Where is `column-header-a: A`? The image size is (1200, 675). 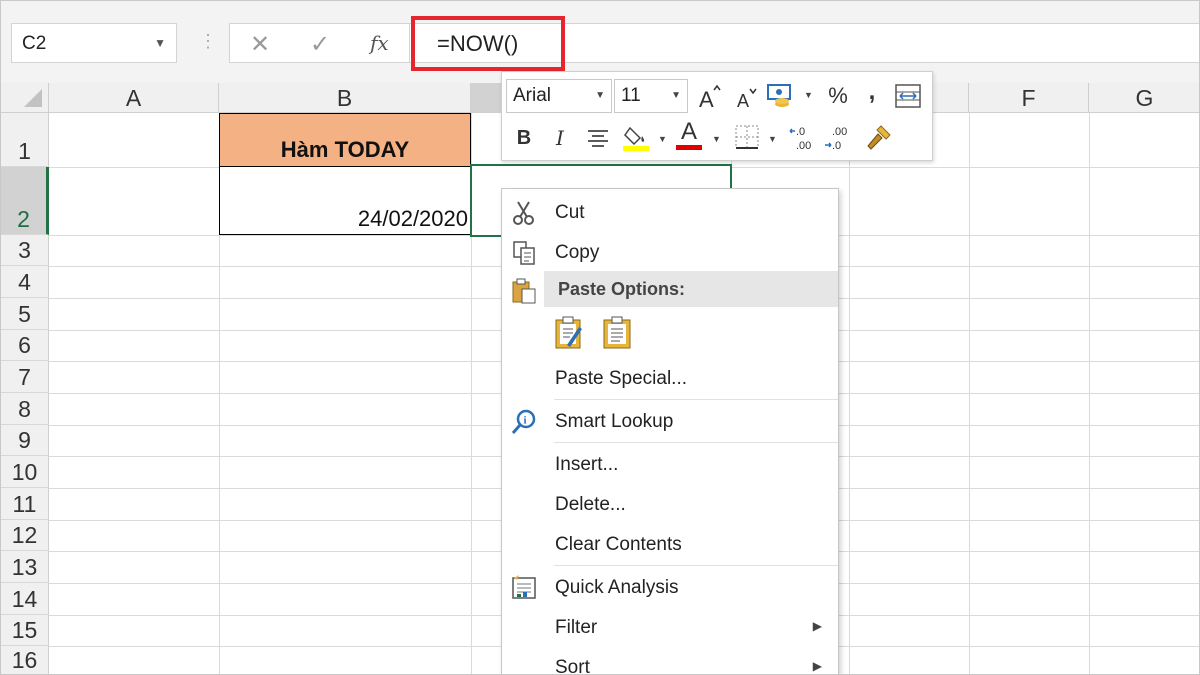
column-header-a: A is located at coordinates (134, 98).